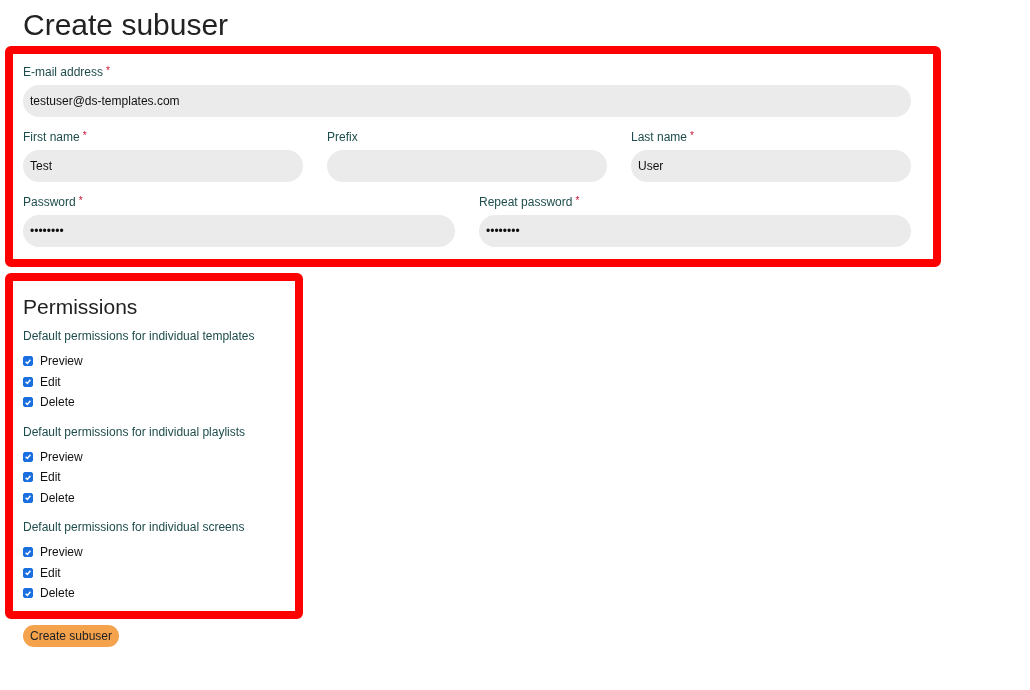 This screenshot has width=1030, height=690. I want to click on group-title: Default permissions for individual screens, so click(134, 527).